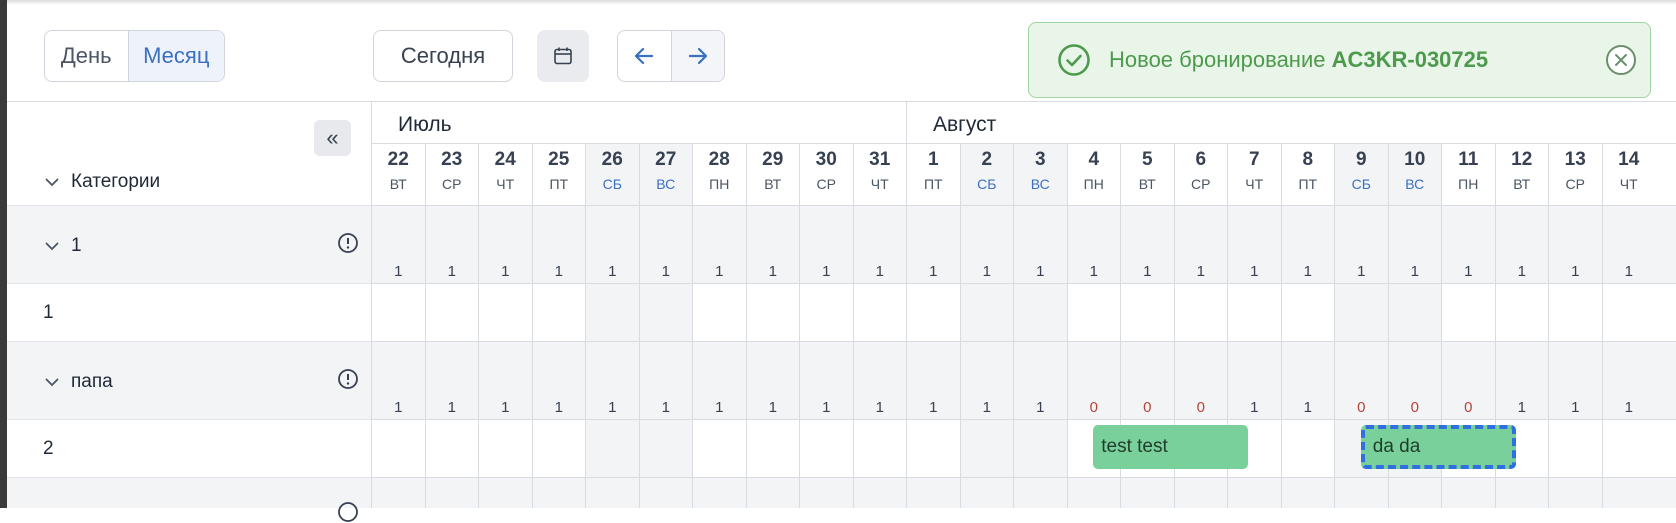 The image size is (1676, 523). What do you see at coordinates (116, 181) in the screenshot?
I see `categories-label: Категории` at bounding box center [116, 181].